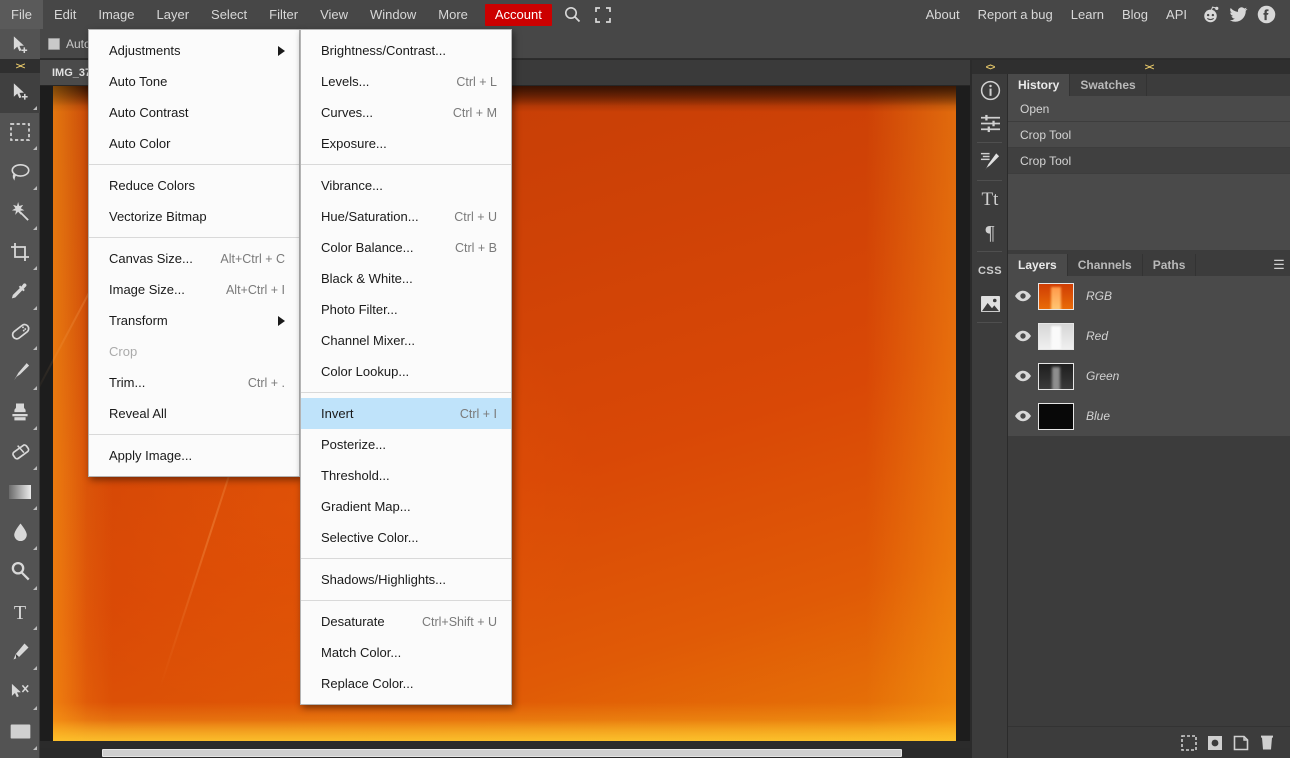  What do you see at coordinates (1149, 296) in the screenshot?
I see `channel-row: RGB` at bounding box center [1149, 296].